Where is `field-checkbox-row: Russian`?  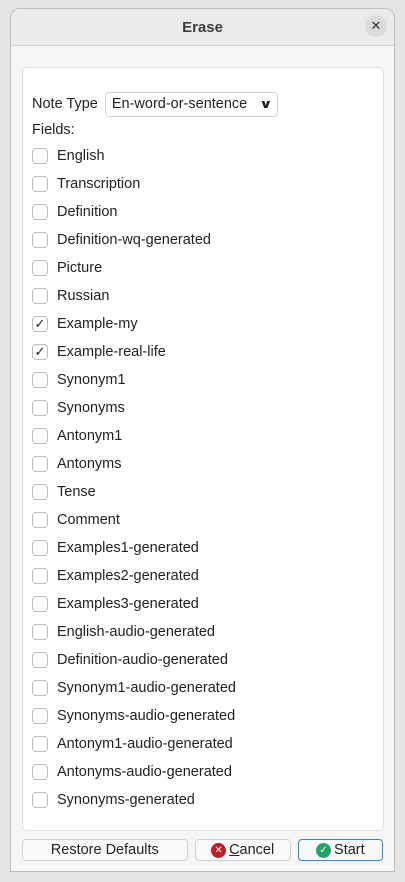
field-checkbox-row: Russian is located at coordinates (207, 296).